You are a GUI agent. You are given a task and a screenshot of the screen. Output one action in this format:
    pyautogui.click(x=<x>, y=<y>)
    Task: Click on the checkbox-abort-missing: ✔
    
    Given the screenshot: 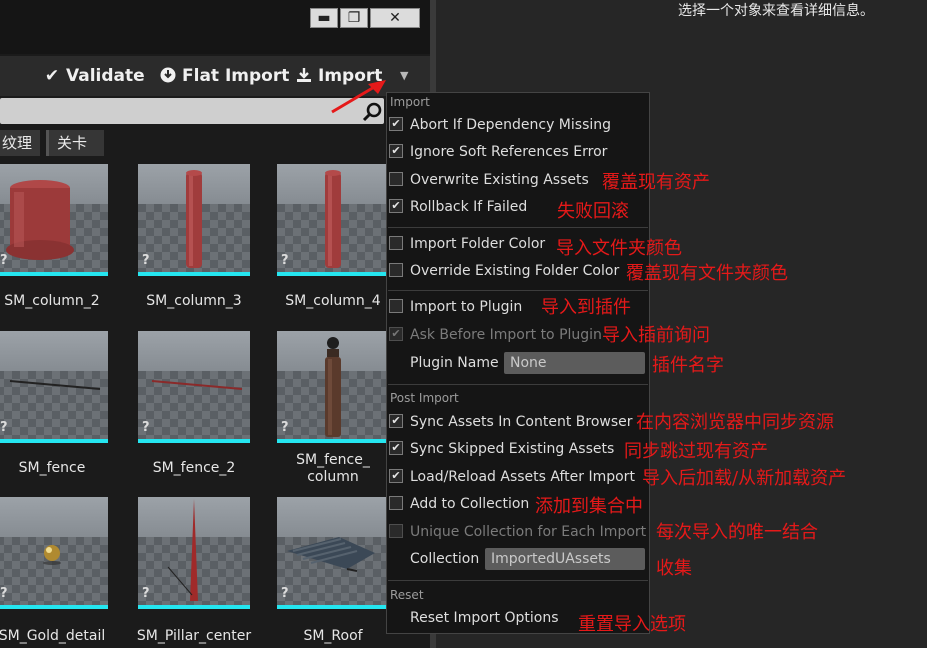 What is the action you would take?
    pyautogui.click(x=396, y=124)
    